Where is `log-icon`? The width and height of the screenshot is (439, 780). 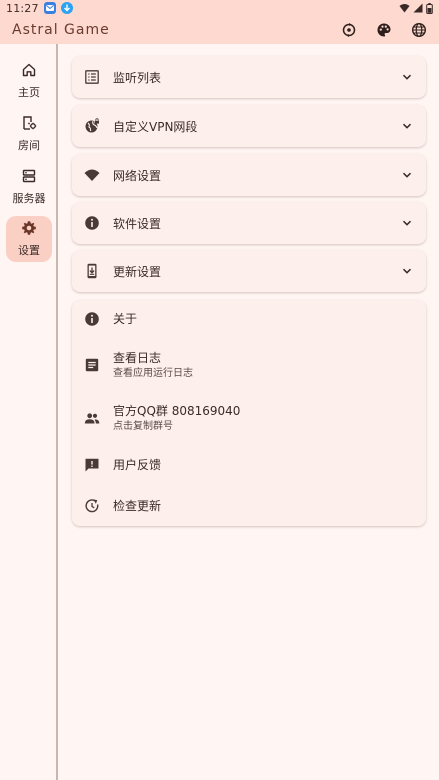
log-icon is located at coordinates (92, 365).